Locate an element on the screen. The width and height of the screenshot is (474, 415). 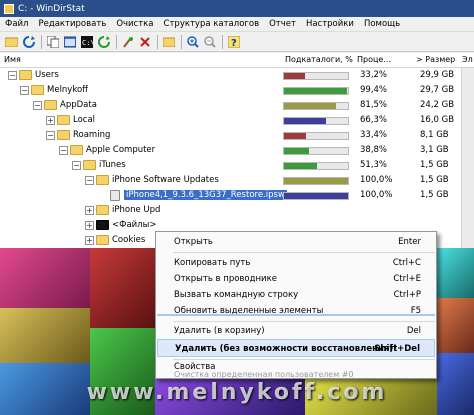
ctx-user-cleanup: Очистка определенная пользователем #0 is located at coordinates (296, 375).